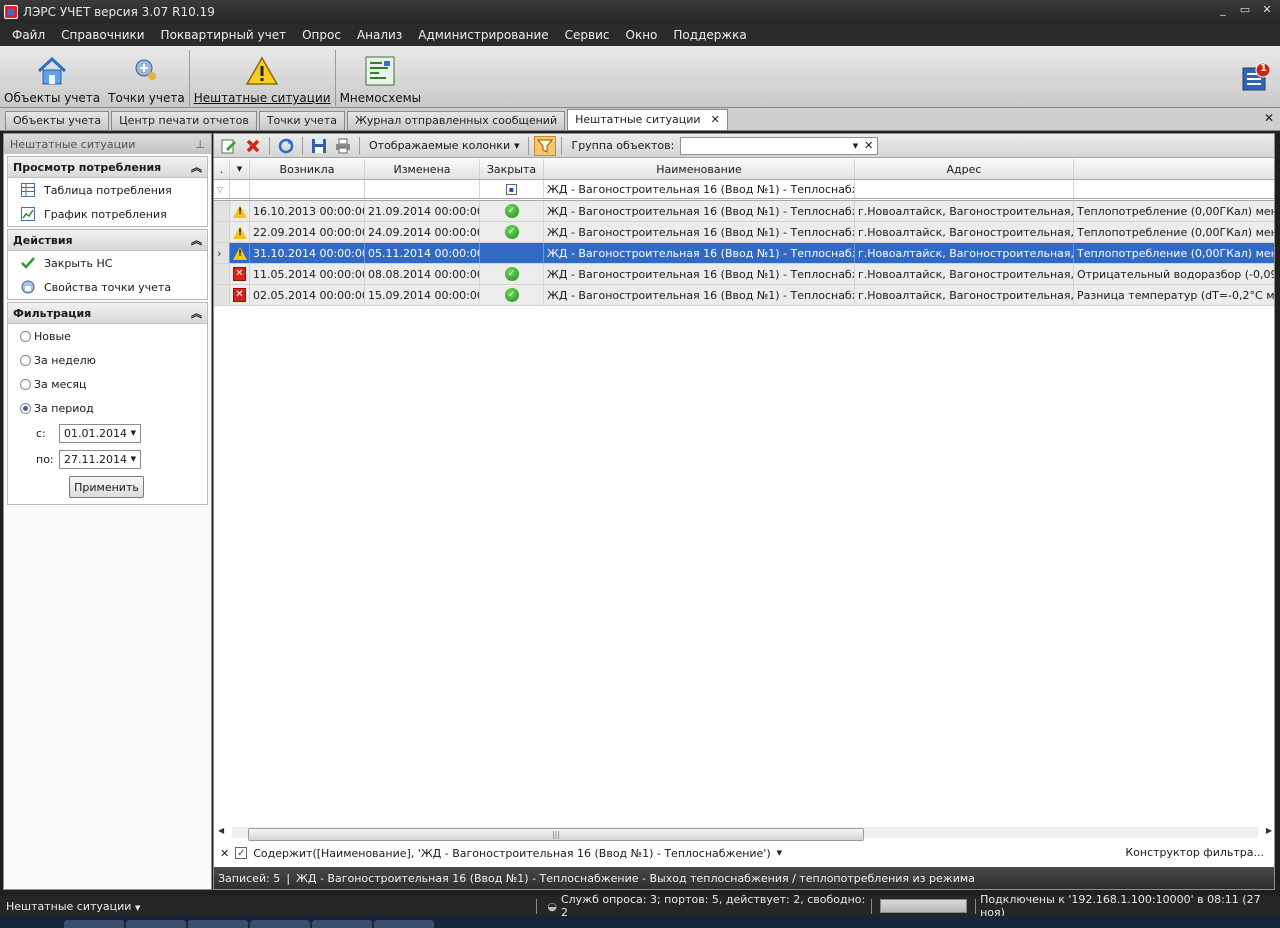  Describe the element at coordinates (106, 487) in the screenshot. I see `apply-button: Применить` at that location.